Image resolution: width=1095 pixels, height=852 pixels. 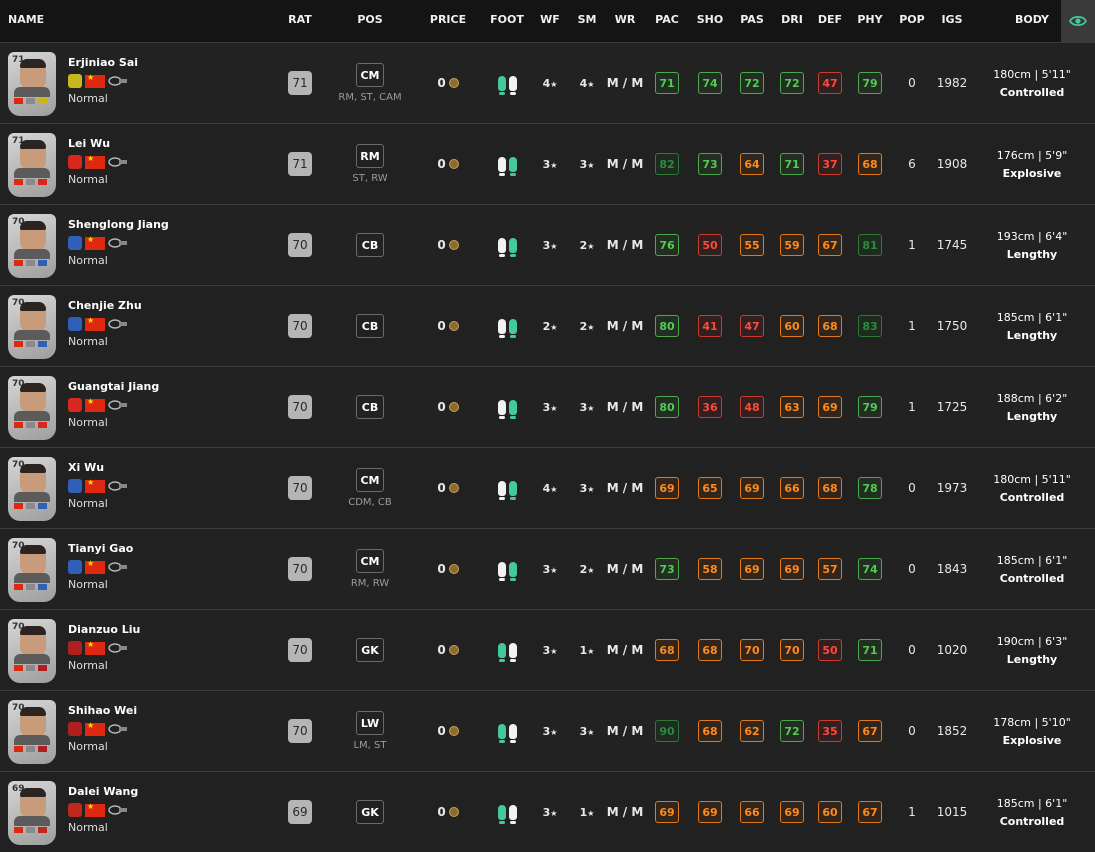 I want to click on player-name: Dalei Wang, so click(x=103, y=791).